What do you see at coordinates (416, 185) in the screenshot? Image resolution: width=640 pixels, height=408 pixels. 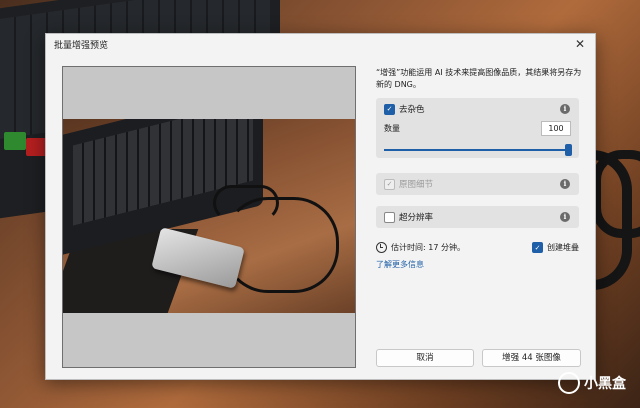 I see `raw-details-label: 原图细节` at bounding box center [416, 185].